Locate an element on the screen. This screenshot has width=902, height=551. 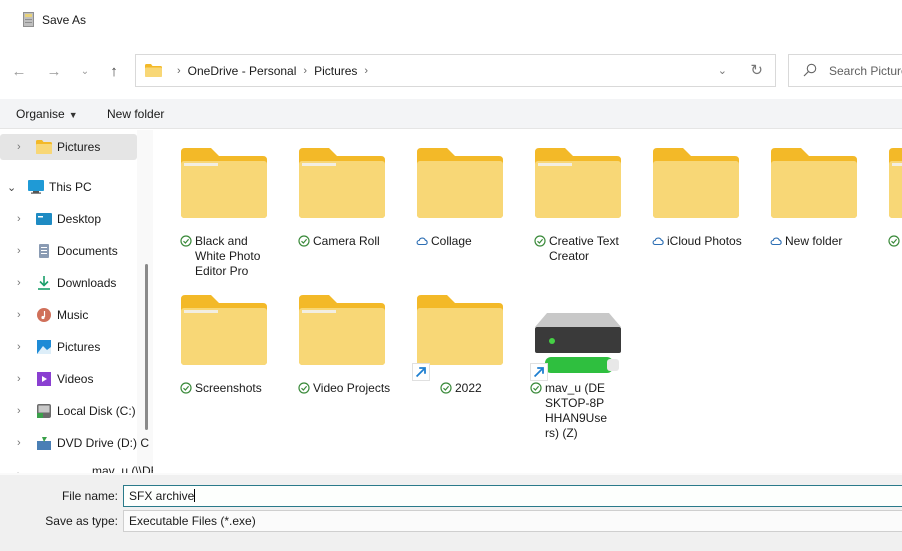
save-as-type-select: Executable Files (*.exe) is located at coordinates (512, 521).